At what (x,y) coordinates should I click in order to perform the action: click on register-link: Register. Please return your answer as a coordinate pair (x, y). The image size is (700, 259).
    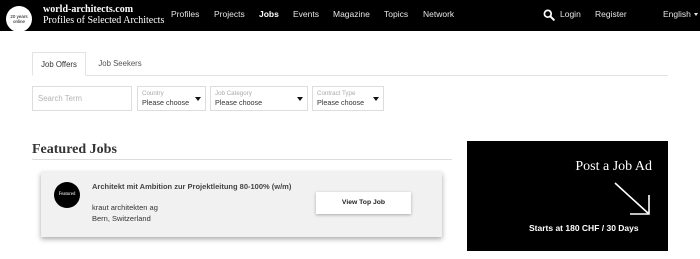
    Looking at the image, I should click on (611, 14).